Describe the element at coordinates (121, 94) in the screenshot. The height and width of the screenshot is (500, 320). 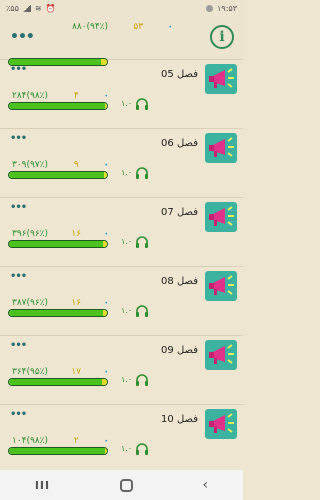
I see `list-item: ••• فصل 05 ۲۸۴(۹۸٪) ۴ • ۱.۰` at that location.